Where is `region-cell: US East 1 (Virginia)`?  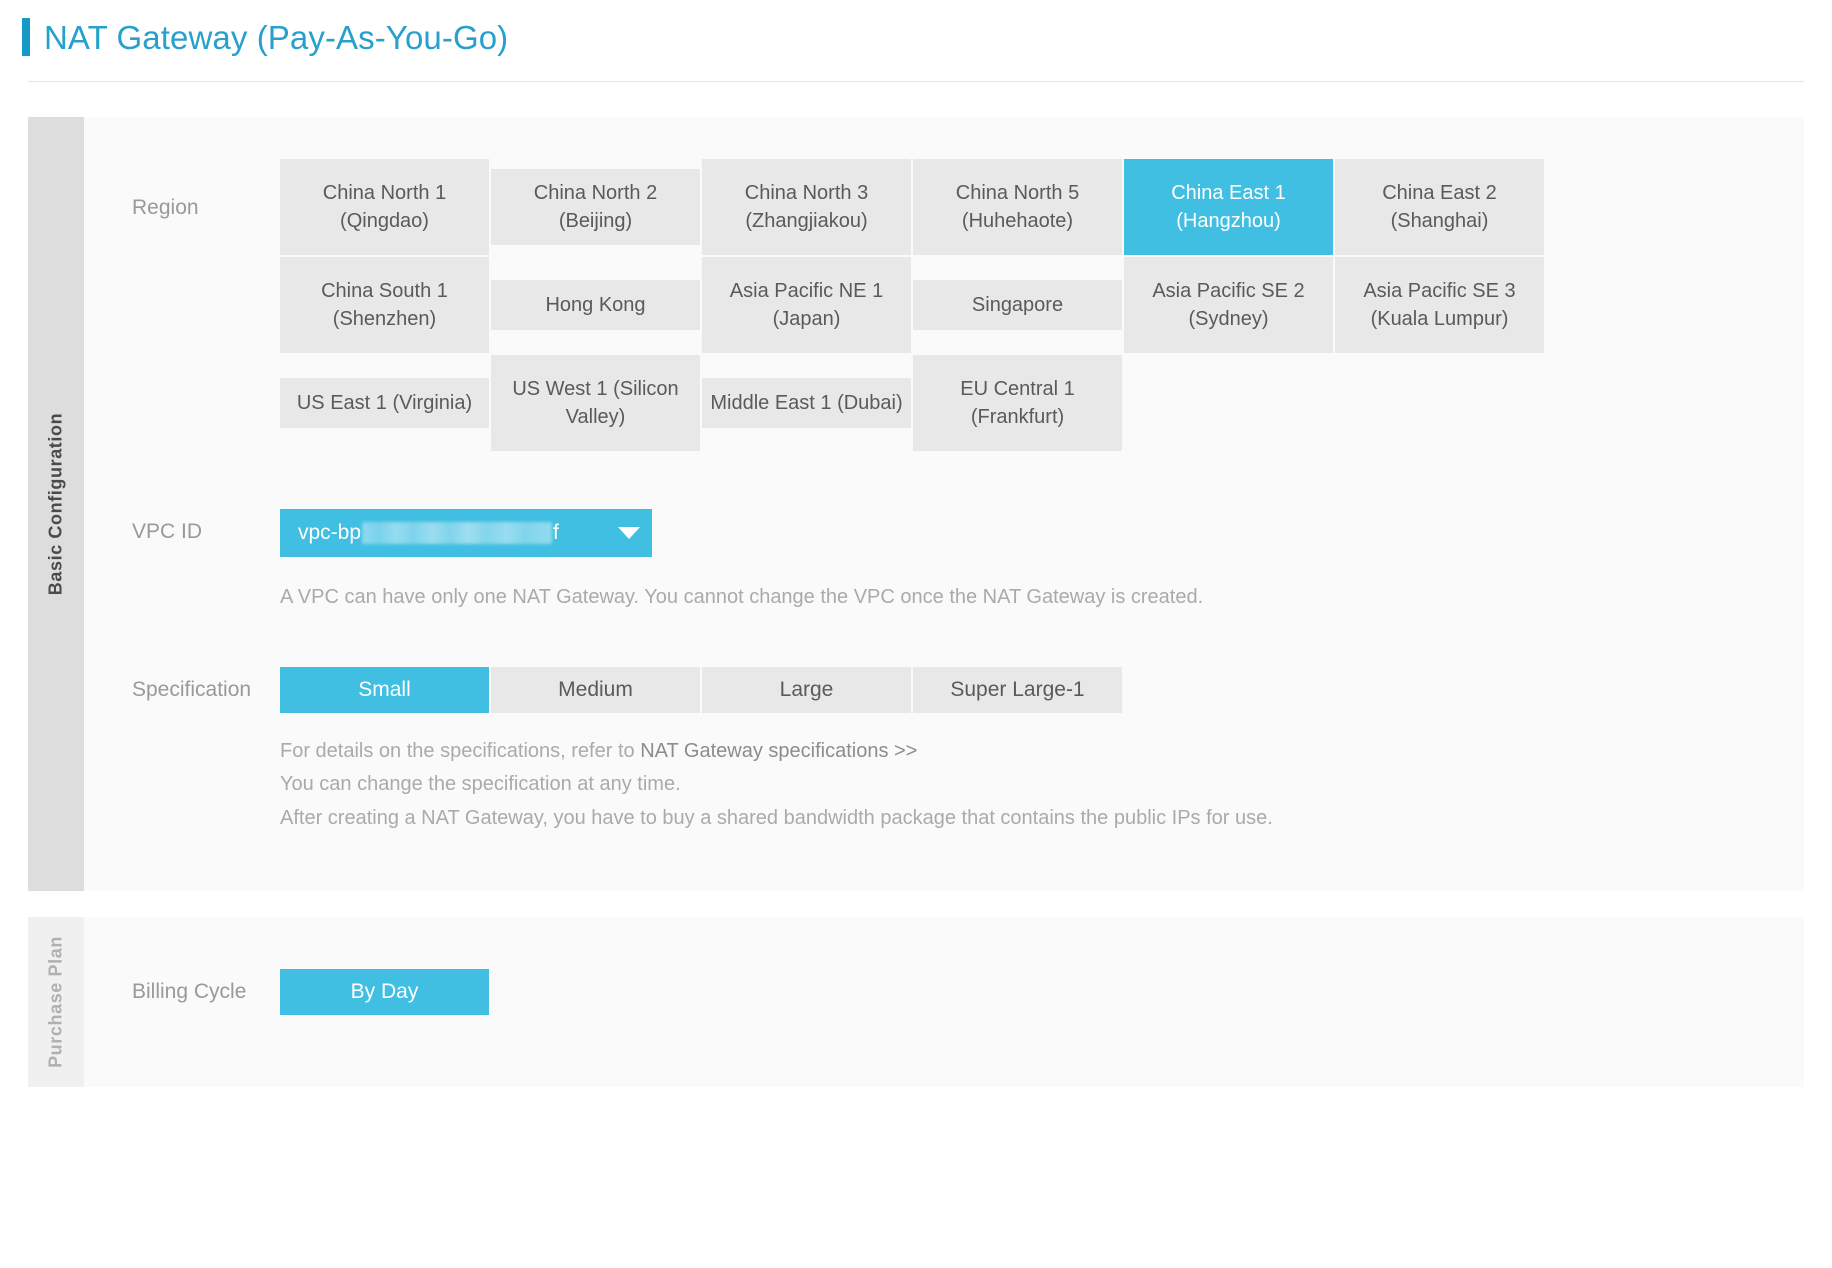
region-cell: US East 1 (Virginia) is located at coordinates (384, 403).